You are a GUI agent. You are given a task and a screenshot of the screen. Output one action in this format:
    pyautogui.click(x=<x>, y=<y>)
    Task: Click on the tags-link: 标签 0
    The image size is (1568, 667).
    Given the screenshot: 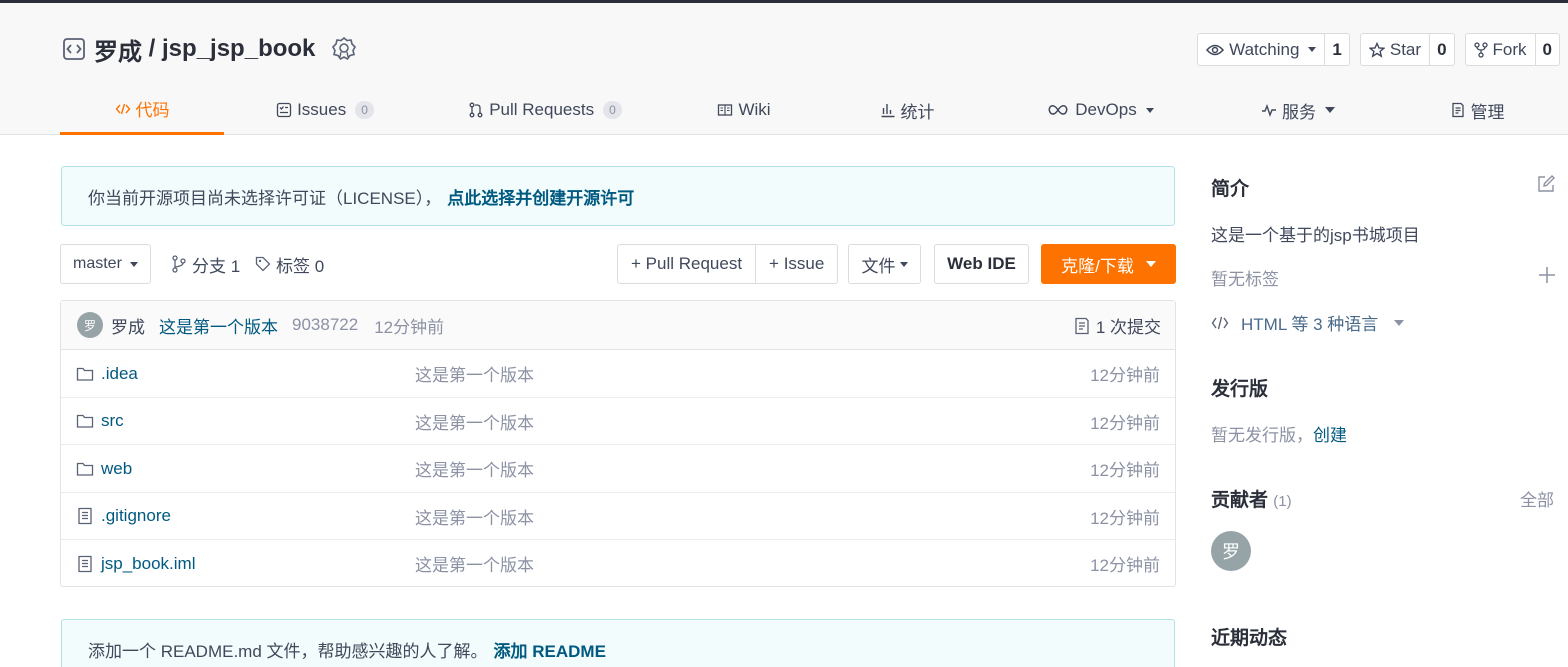 What is the action you would take?
    pyautogui.click(x=289, y=264)
    